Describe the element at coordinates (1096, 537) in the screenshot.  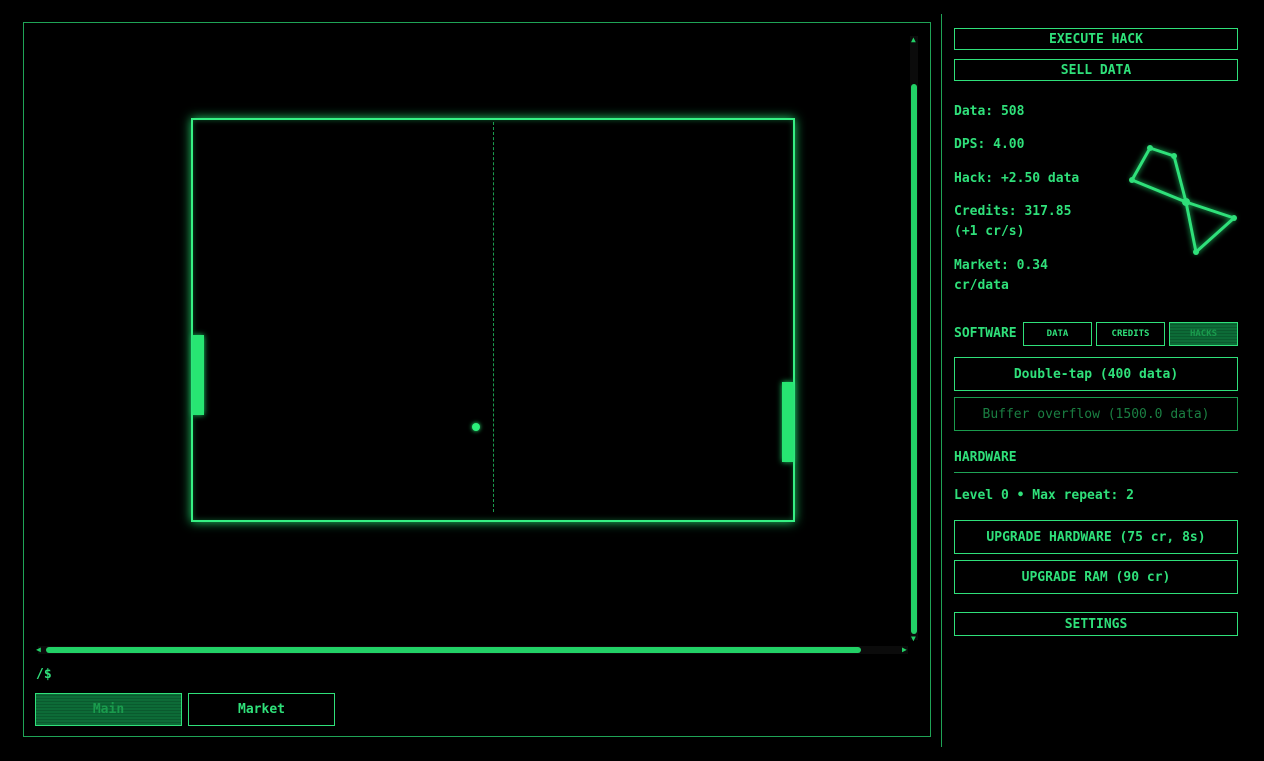
I see `upgrade-hardware-button: UPGRADE HARDWARE (75 cr, 8s)` at that location.